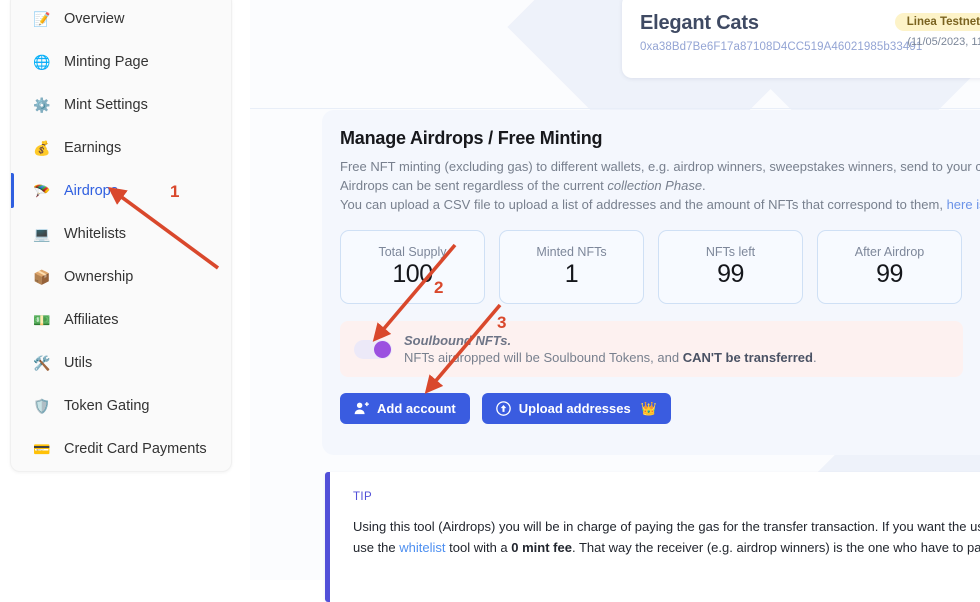 Image resolution: width=980 pixels, height=602 pixels. Describe the element at coordinates (471, 138) in the screenshot. I see `panel-title: Manage Airdrops / Free Minting` at that location.